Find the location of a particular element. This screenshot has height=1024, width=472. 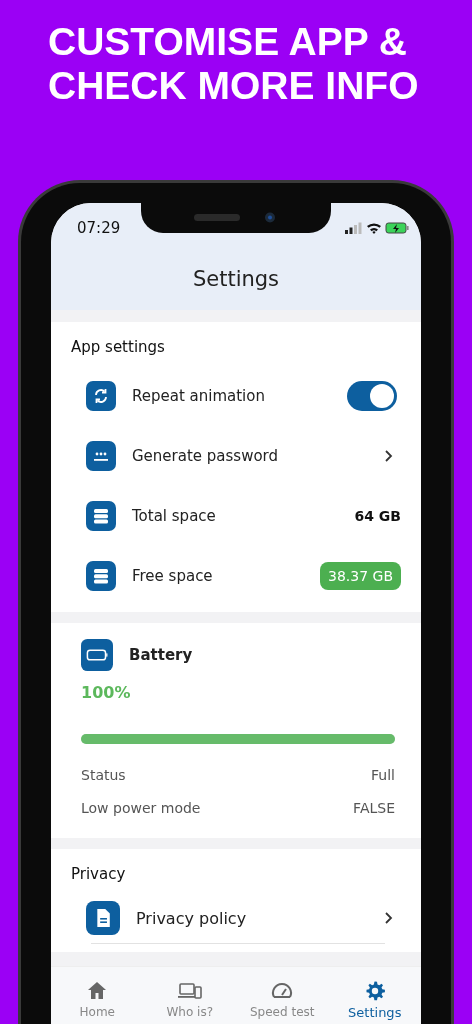

toggle-switch is located at coordinates (372, 396).